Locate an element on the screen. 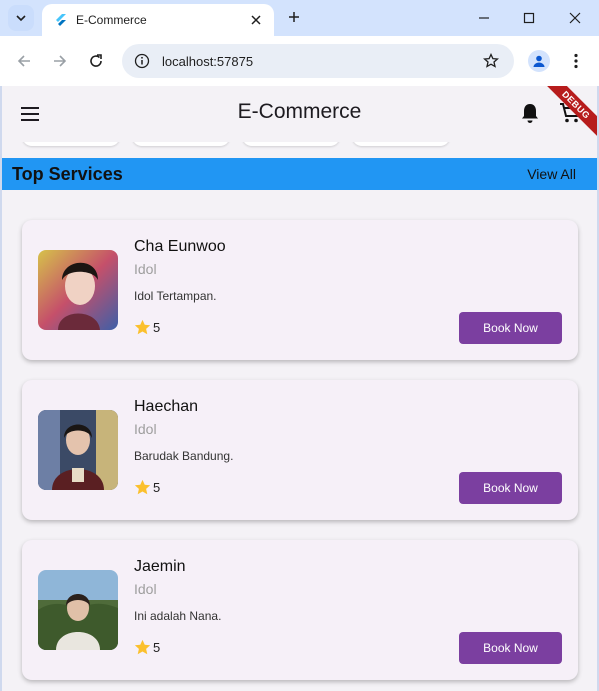 The height and width of the screenshot is (691, 599). view-all-link: View All is located at coordinates (551, 174).